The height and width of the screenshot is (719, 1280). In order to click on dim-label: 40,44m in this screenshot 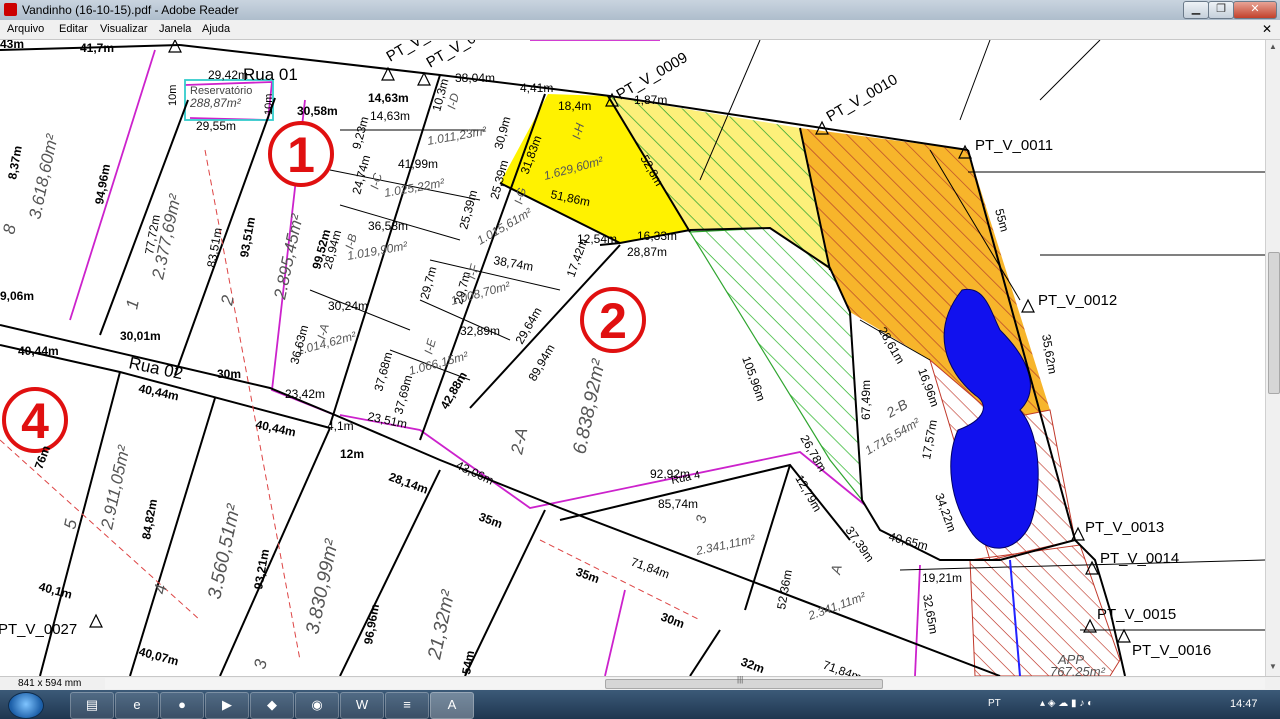, I will do `click(38, 351)`.